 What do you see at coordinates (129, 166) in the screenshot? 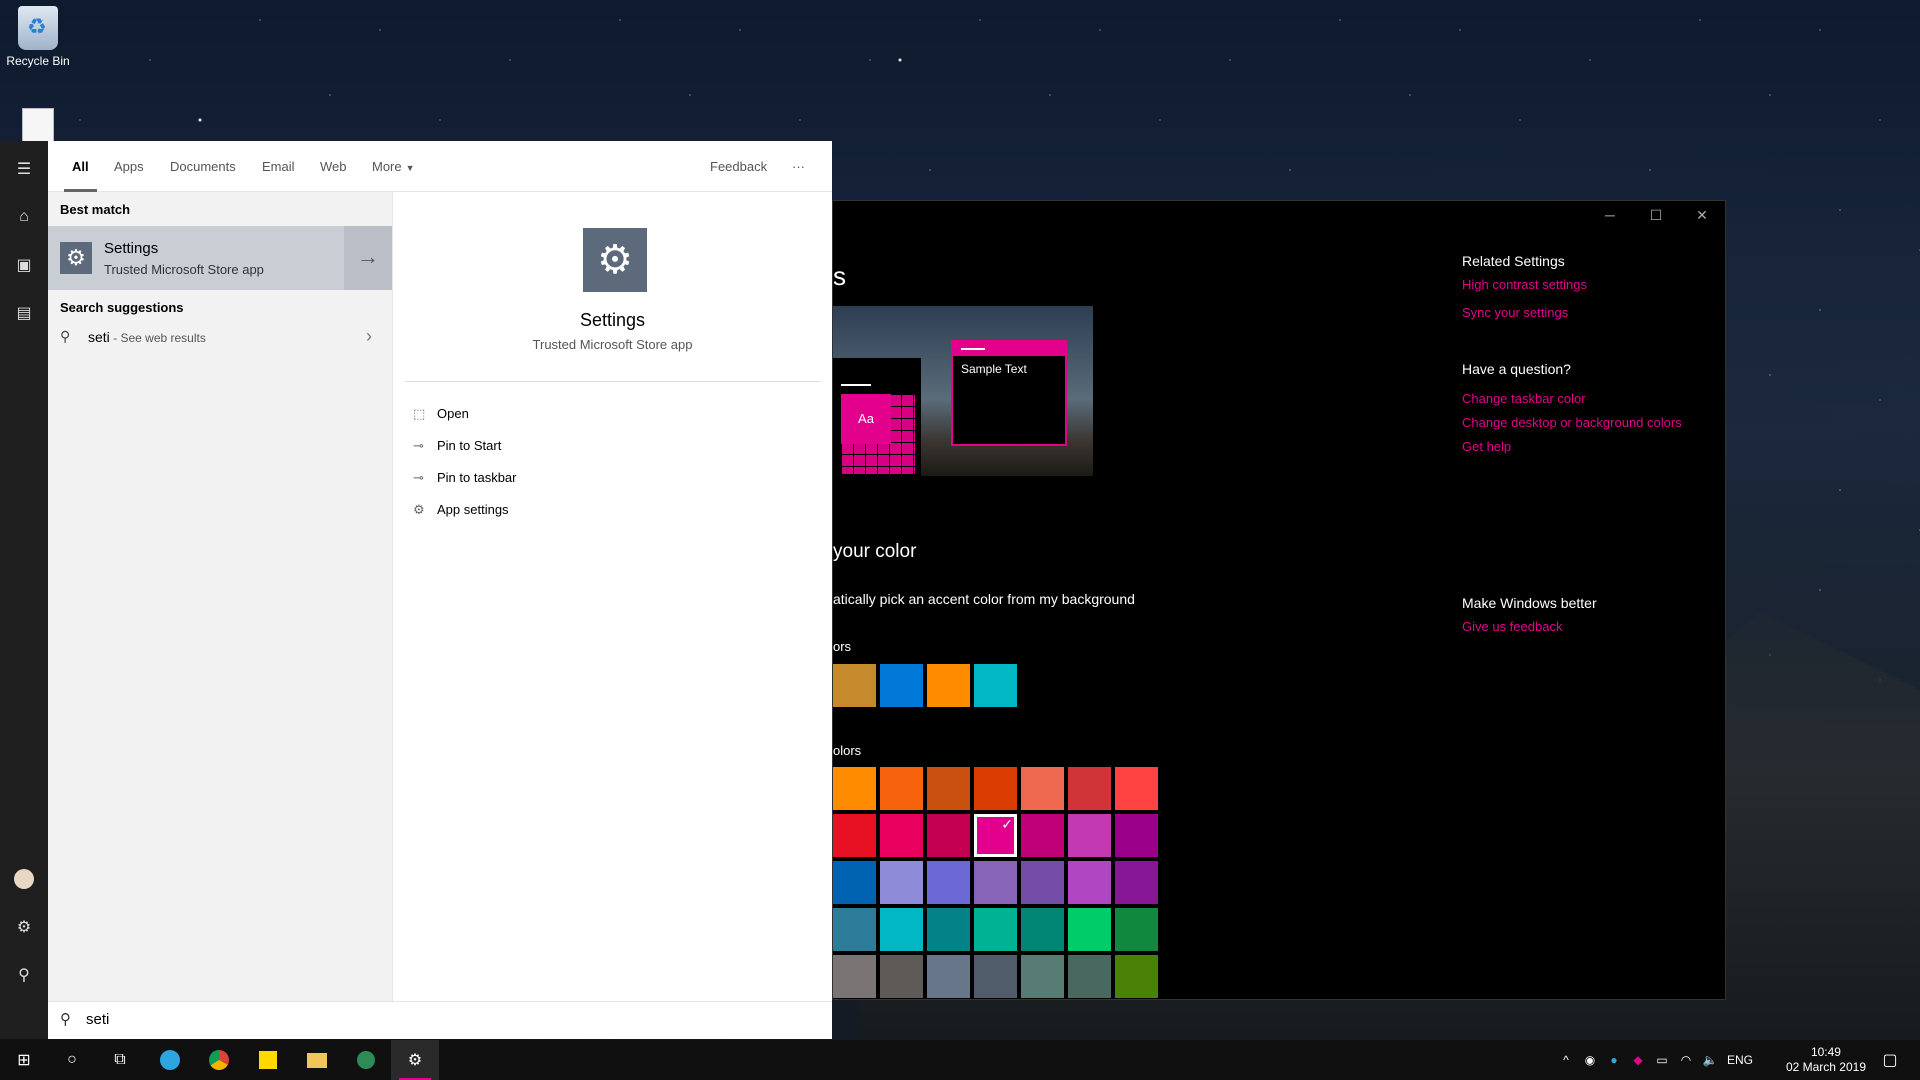
I see `tab-apps: Apps` at bounding box center [129, 166].